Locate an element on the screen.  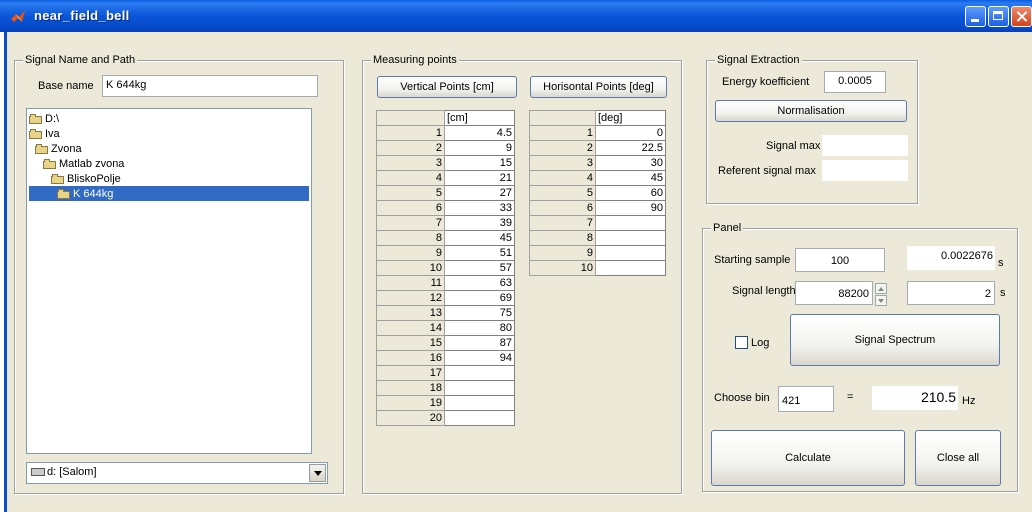
row-index: 7 is located at coordinates (562, 223).